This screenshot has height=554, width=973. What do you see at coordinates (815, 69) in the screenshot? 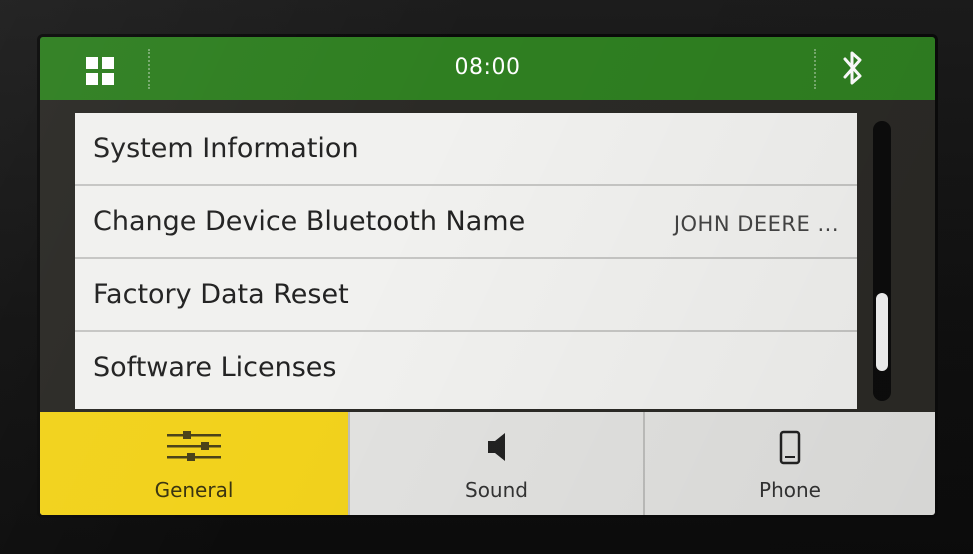
I see `status-bar-divider` at bounding box center [815, 69].